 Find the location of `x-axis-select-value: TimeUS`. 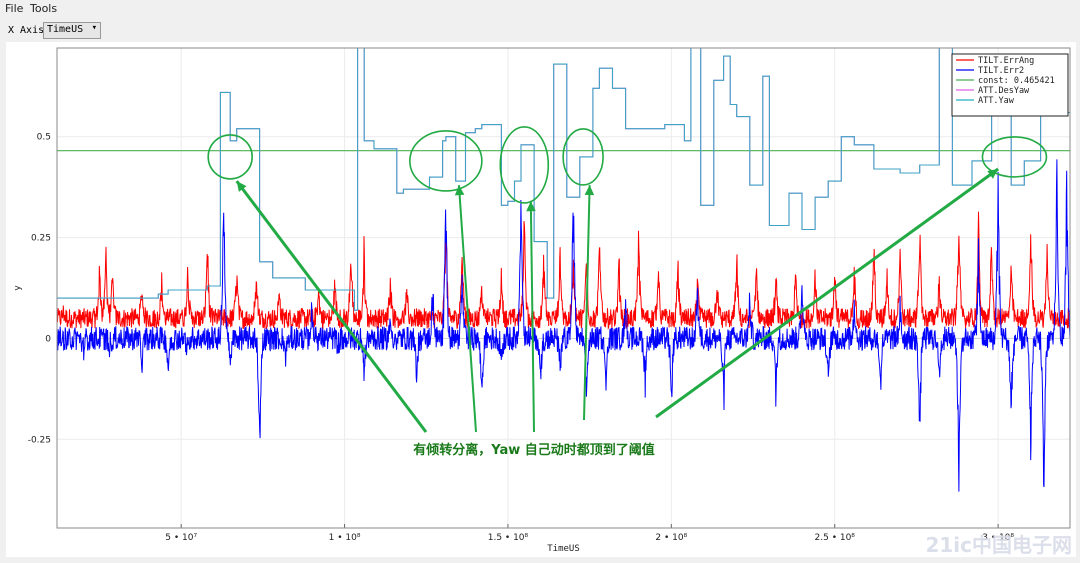

x-axis-select-value: TimeUS is located at coordinates (65, 29).